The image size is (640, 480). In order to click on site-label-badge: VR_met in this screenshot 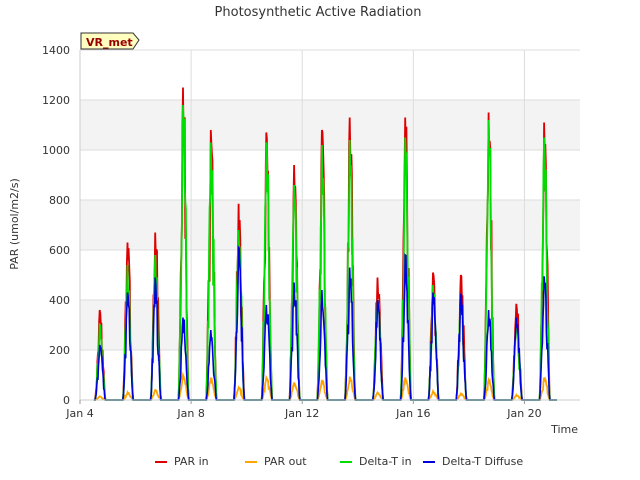, I will do `click(110, 41)`.